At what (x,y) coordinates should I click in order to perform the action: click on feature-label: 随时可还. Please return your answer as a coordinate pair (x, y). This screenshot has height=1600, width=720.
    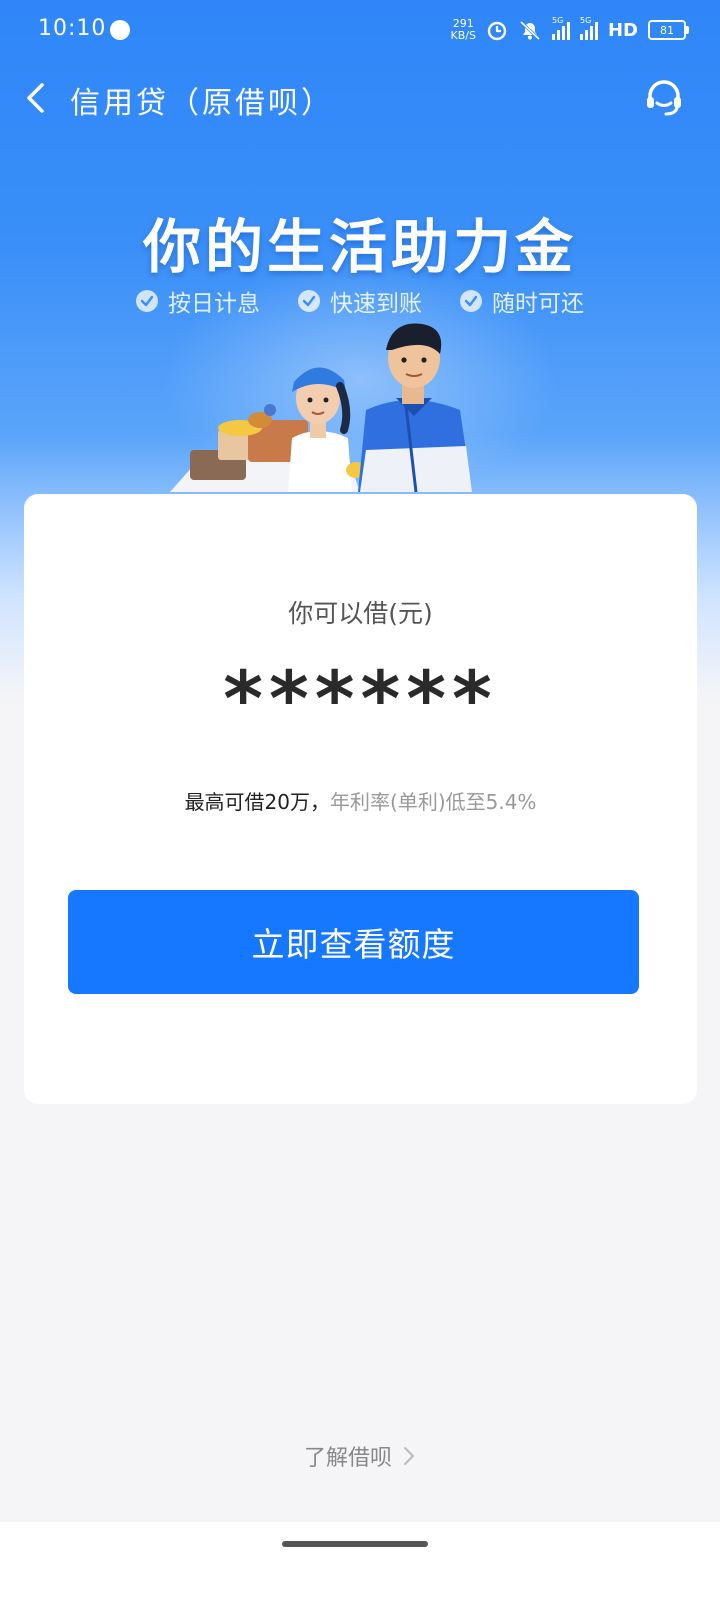
    Looking at the image, I should click on (538, 304).